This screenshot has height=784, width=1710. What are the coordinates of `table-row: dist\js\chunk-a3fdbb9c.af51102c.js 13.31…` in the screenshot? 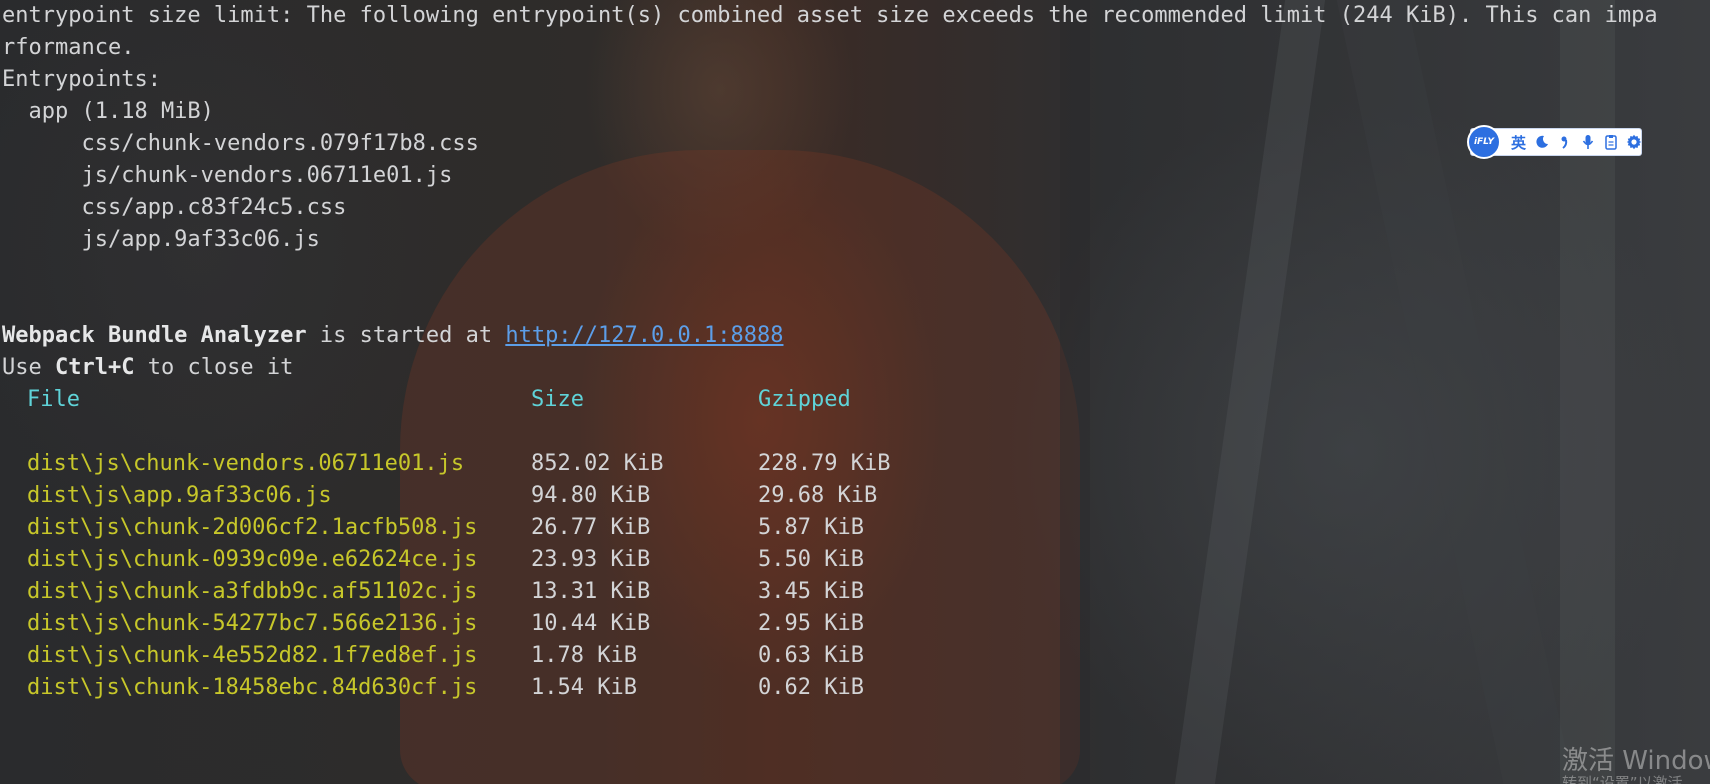 It's located at (602, 592).